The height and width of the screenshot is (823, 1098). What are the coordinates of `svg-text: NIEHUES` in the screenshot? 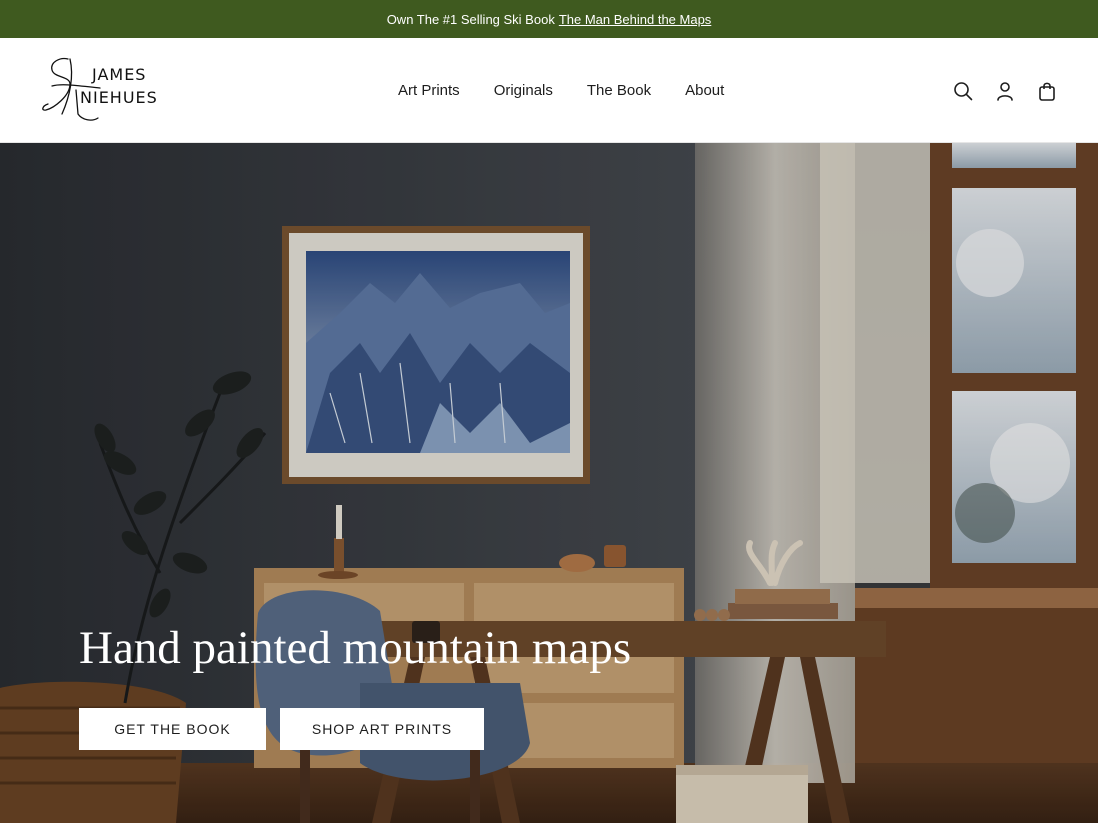 It's located at (119, 97).